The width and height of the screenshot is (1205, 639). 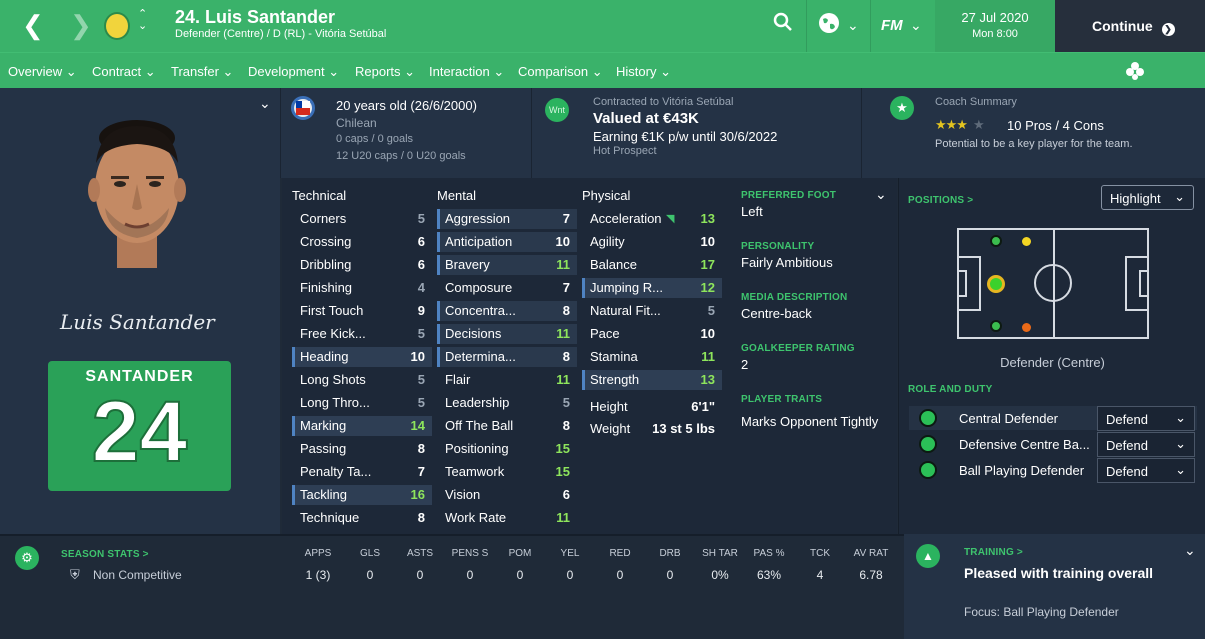 I want to click on mental-attribute-row: Composure 7, so click(x=507, y=288).